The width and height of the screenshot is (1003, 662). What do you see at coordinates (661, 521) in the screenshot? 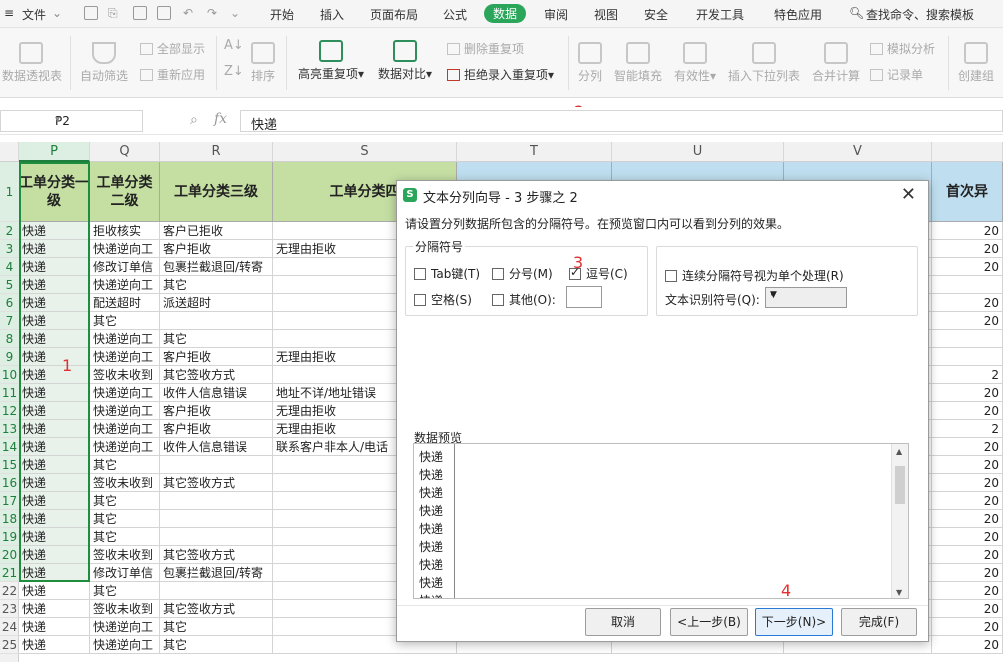
I see `data-preview-pane: 快递快递快递快递快递快递快递快递快递 ▲ ▼` at bounding box center [661, 521].